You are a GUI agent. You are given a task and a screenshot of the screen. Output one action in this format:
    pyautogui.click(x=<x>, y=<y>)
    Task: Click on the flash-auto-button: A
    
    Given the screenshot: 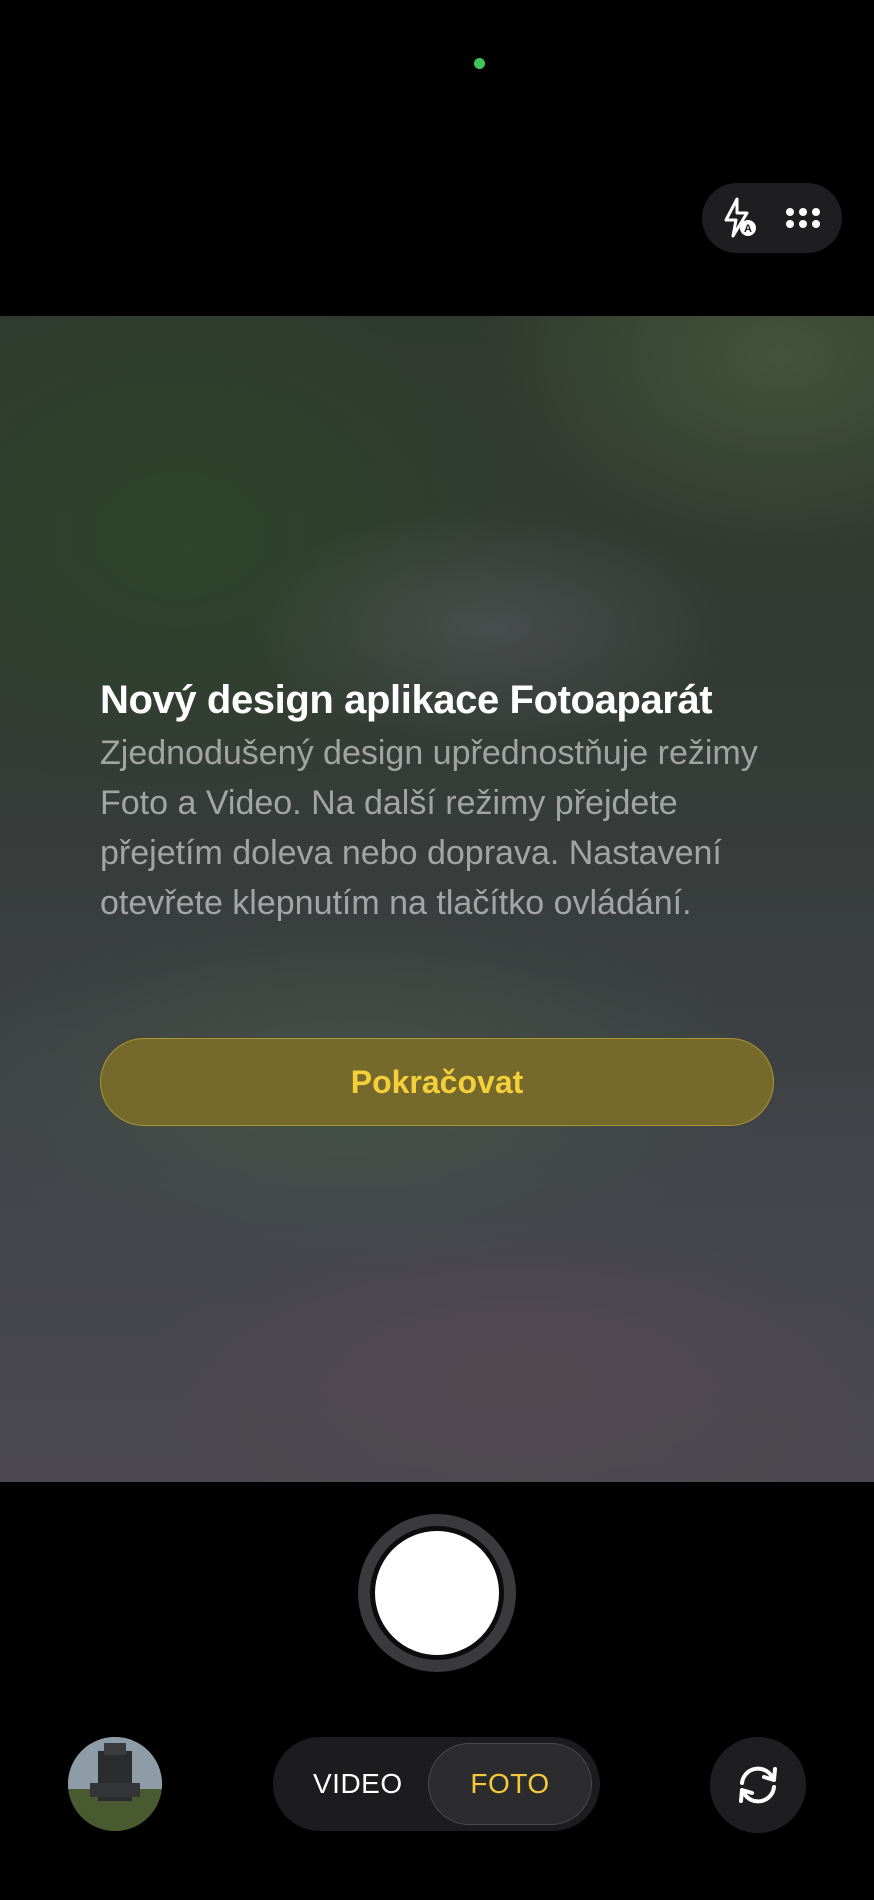 What is the action you would take?
    pyautogui.click(x=741, y=218)
    